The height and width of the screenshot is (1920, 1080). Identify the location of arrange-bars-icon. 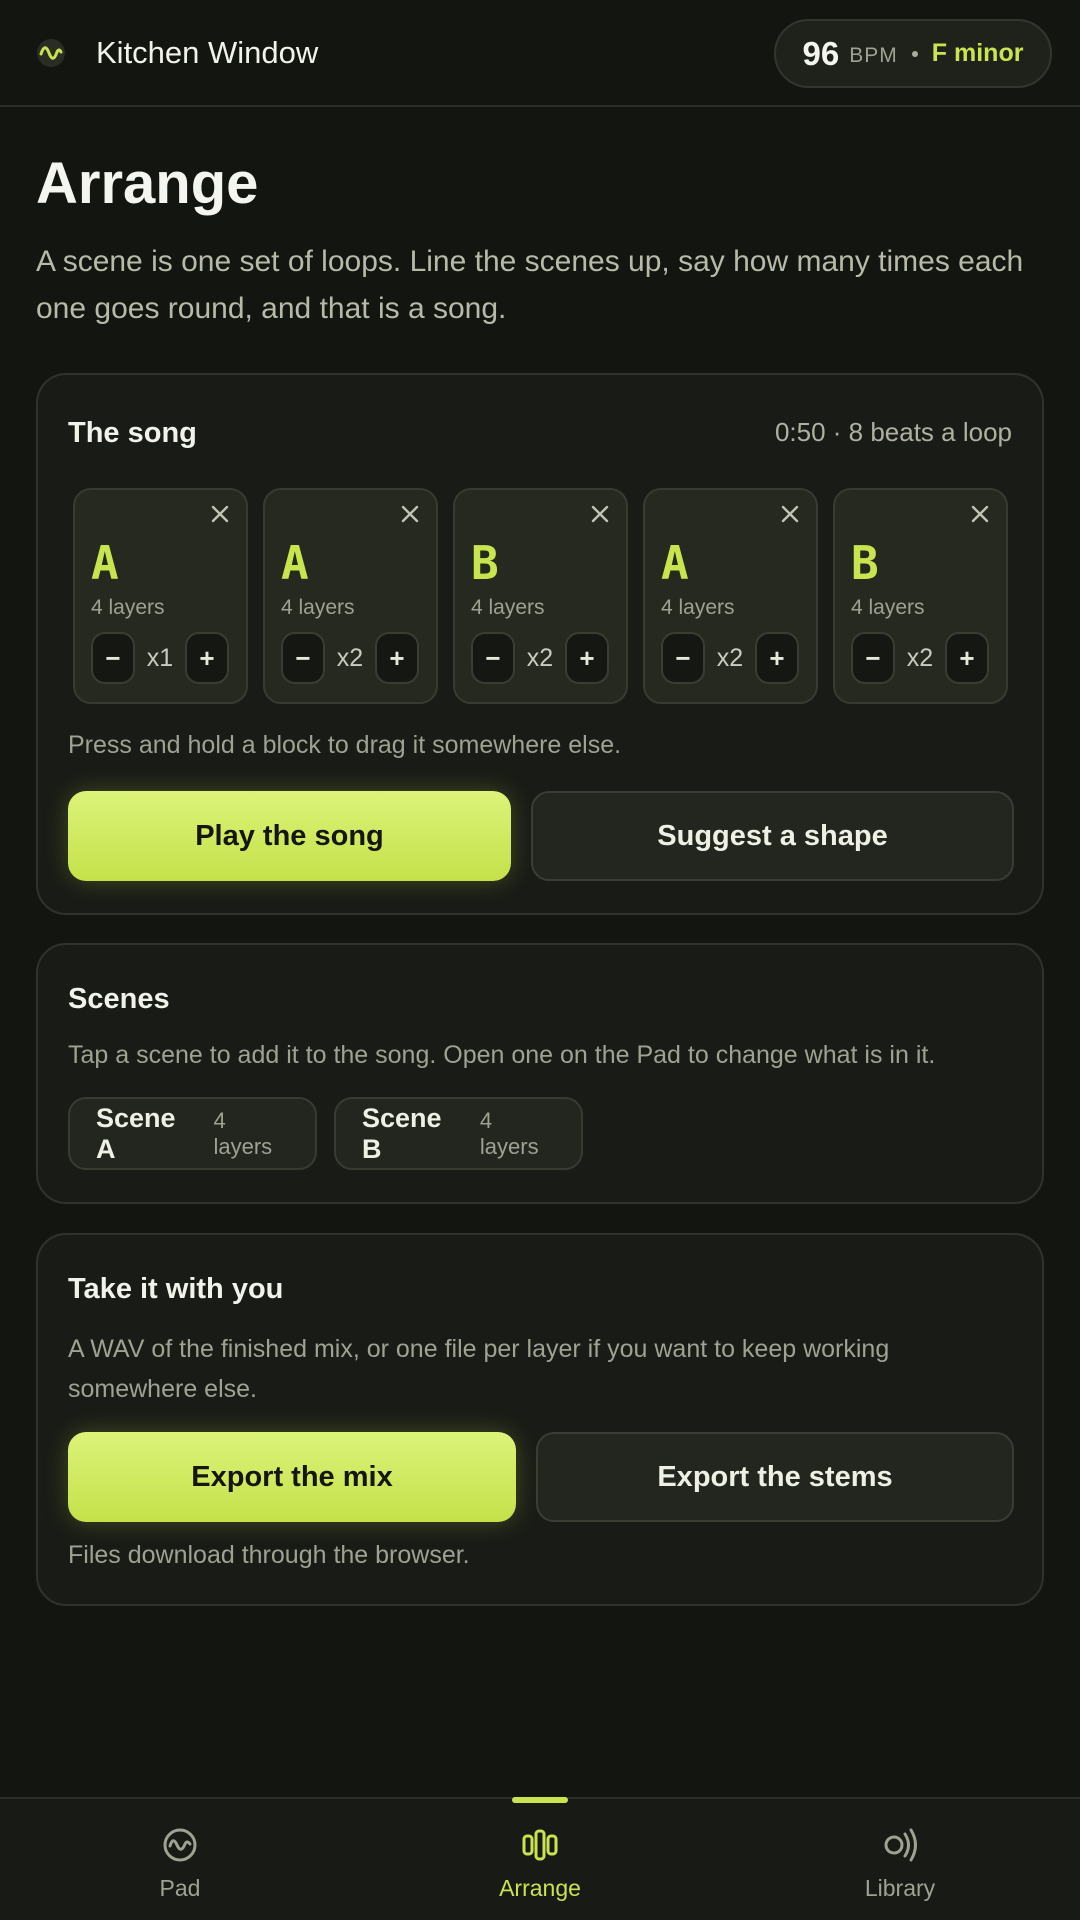
(540, 1845).